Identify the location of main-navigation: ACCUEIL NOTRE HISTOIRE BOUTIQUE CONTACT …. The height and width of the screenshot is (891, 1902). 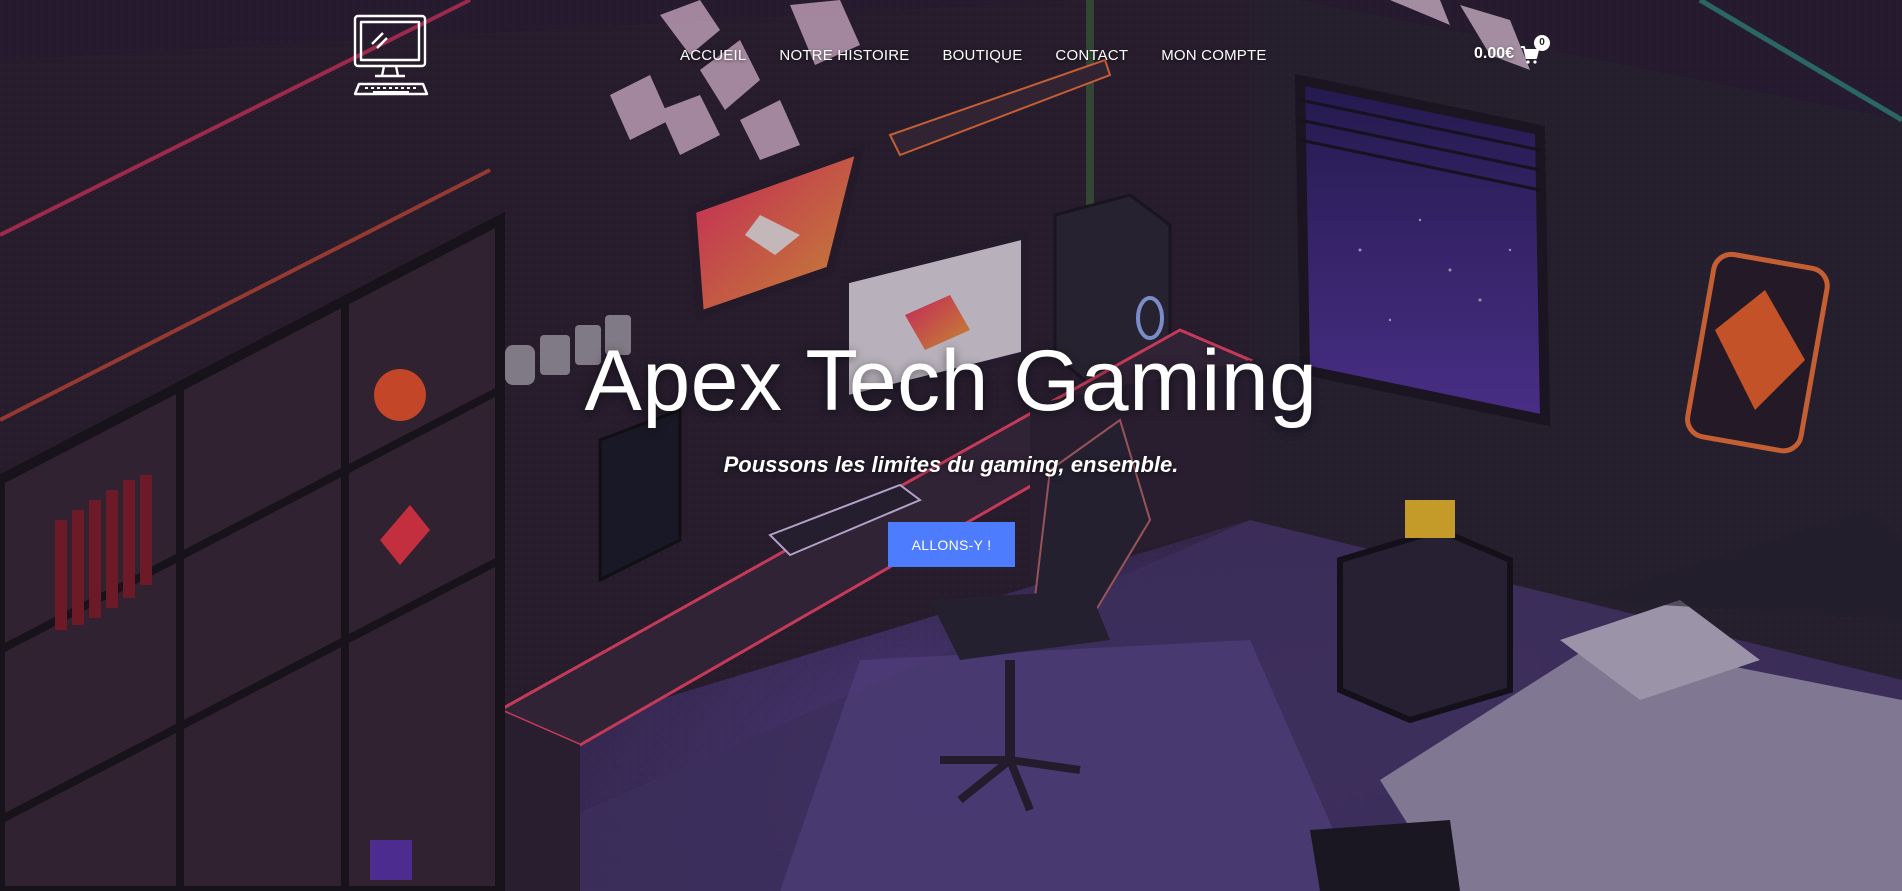
(973, 55).